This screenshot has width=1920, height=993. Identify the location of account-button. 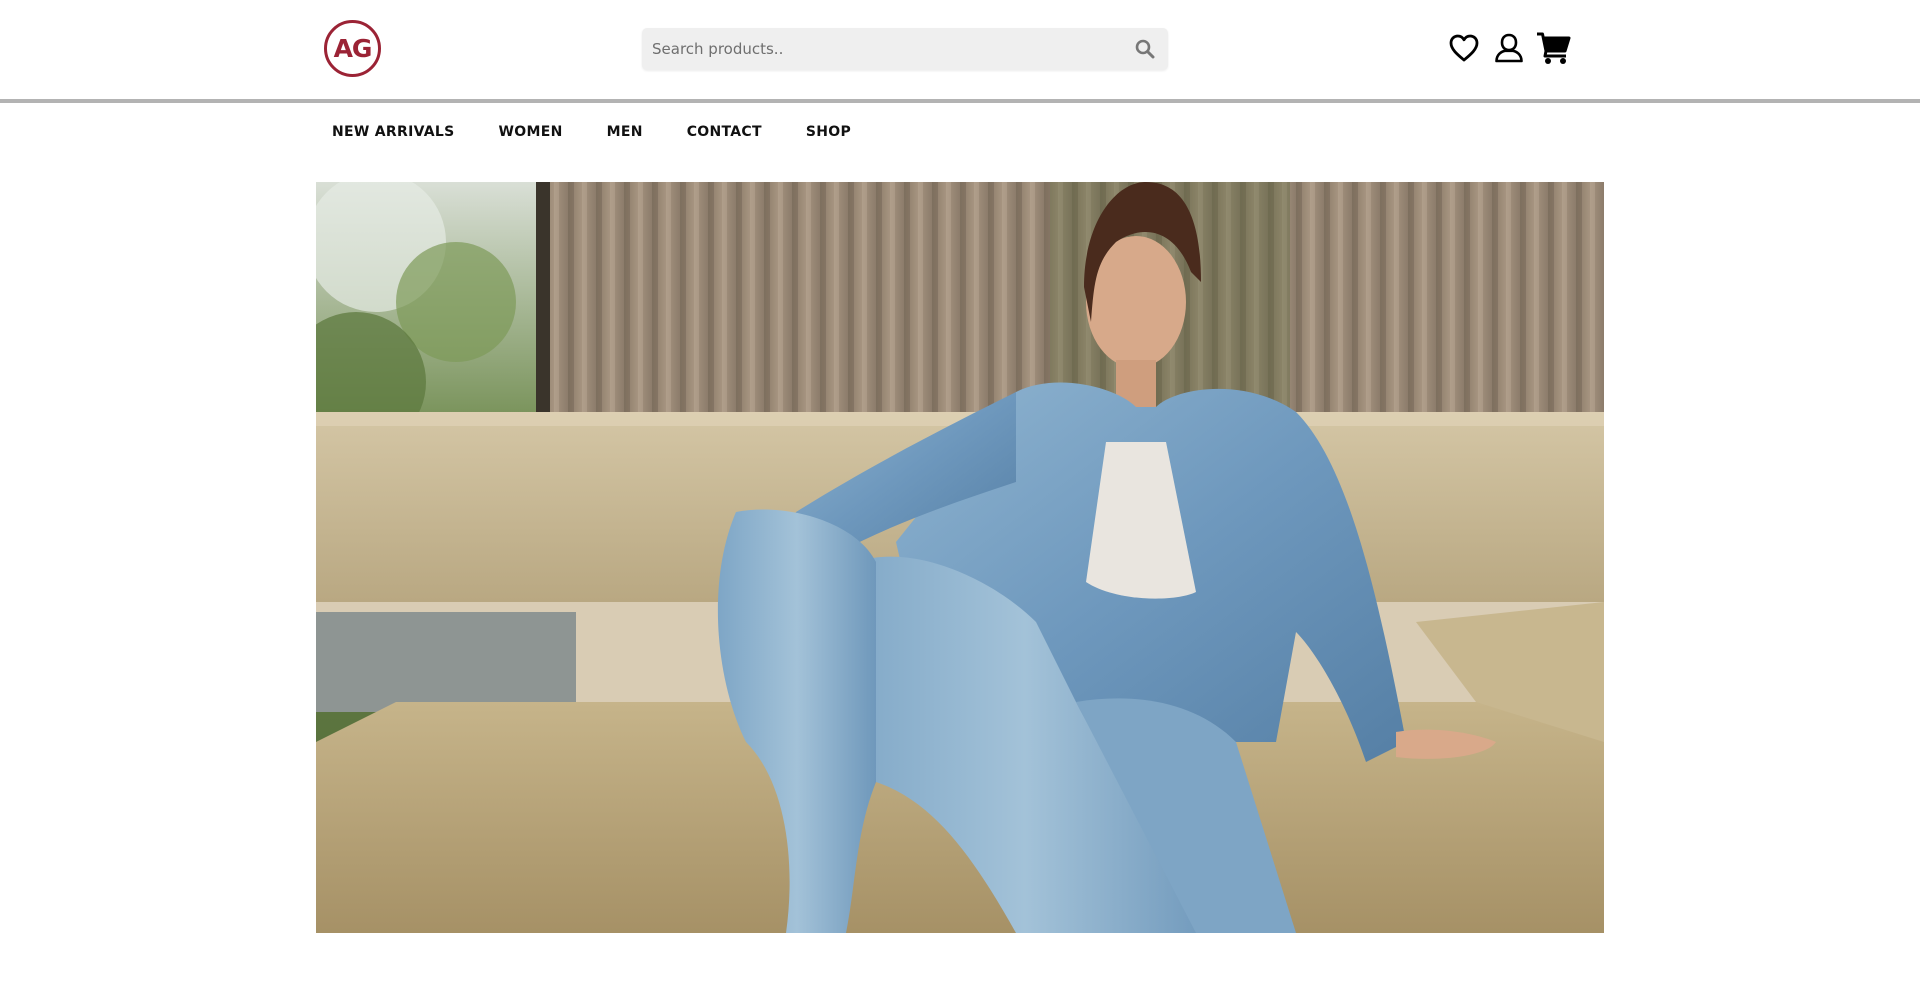
(1509, 48).